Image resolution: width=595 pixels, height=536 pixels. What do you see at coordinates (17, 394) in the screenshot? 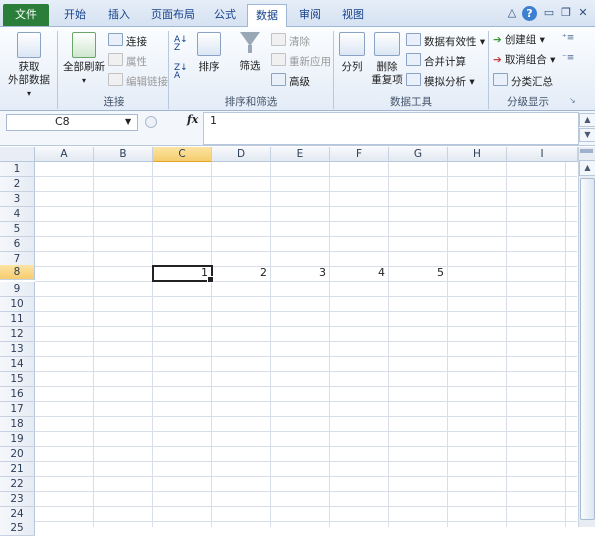
I see `row-header: 16` at bounding box center [17, 394].